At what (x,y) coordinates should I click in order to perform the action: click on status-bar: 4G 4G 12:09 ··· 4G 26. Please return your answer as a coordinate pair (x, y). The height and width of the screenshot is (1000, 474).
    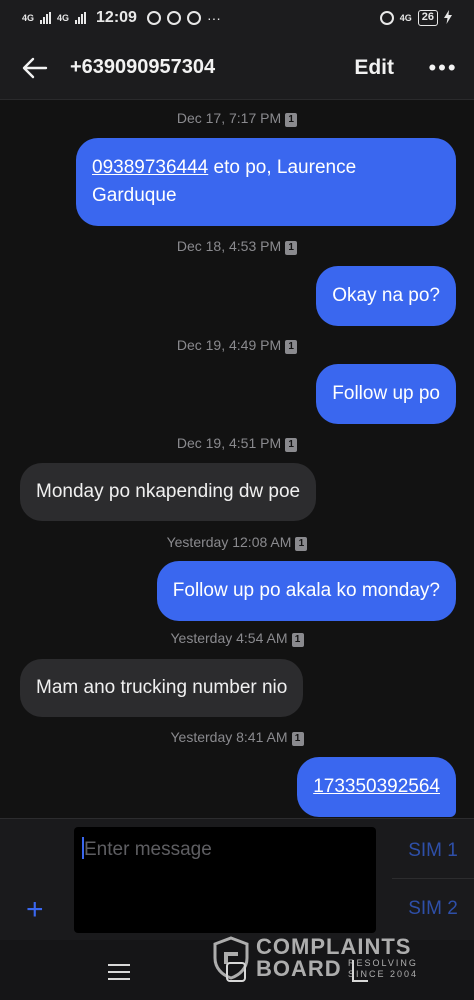
    Looking at the image, I should click on (237, 18).